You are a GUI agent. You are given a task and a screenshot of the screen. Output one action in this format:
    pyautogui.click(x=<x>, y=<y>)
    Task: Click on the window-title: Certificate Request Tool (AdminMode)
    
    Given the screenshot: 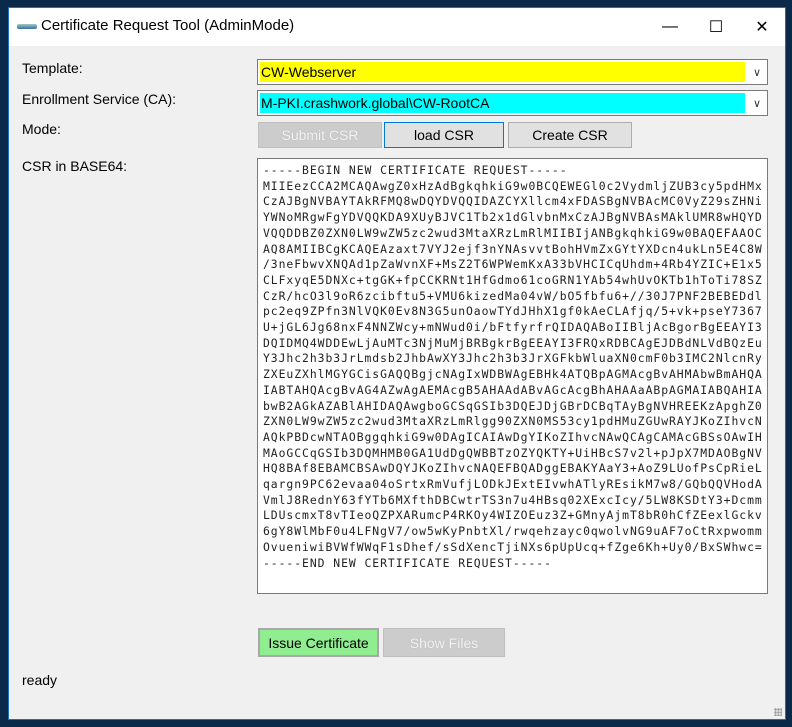 What is the action you would take?
    pyautogui.click(x=168, y=25)
    